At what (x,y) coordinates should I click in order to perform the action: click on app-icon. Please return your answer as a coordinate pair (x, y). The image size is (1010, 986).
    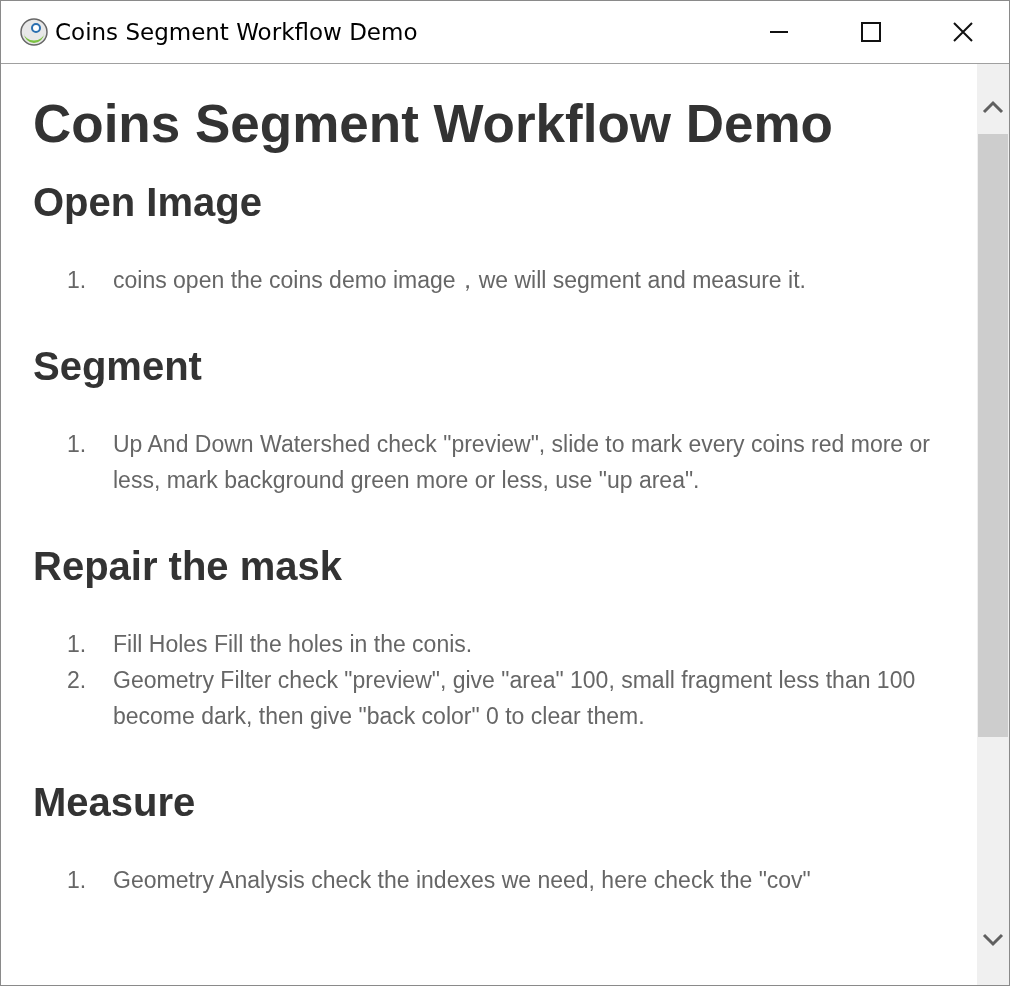
    Looking at the image, I should click on (34, 32).